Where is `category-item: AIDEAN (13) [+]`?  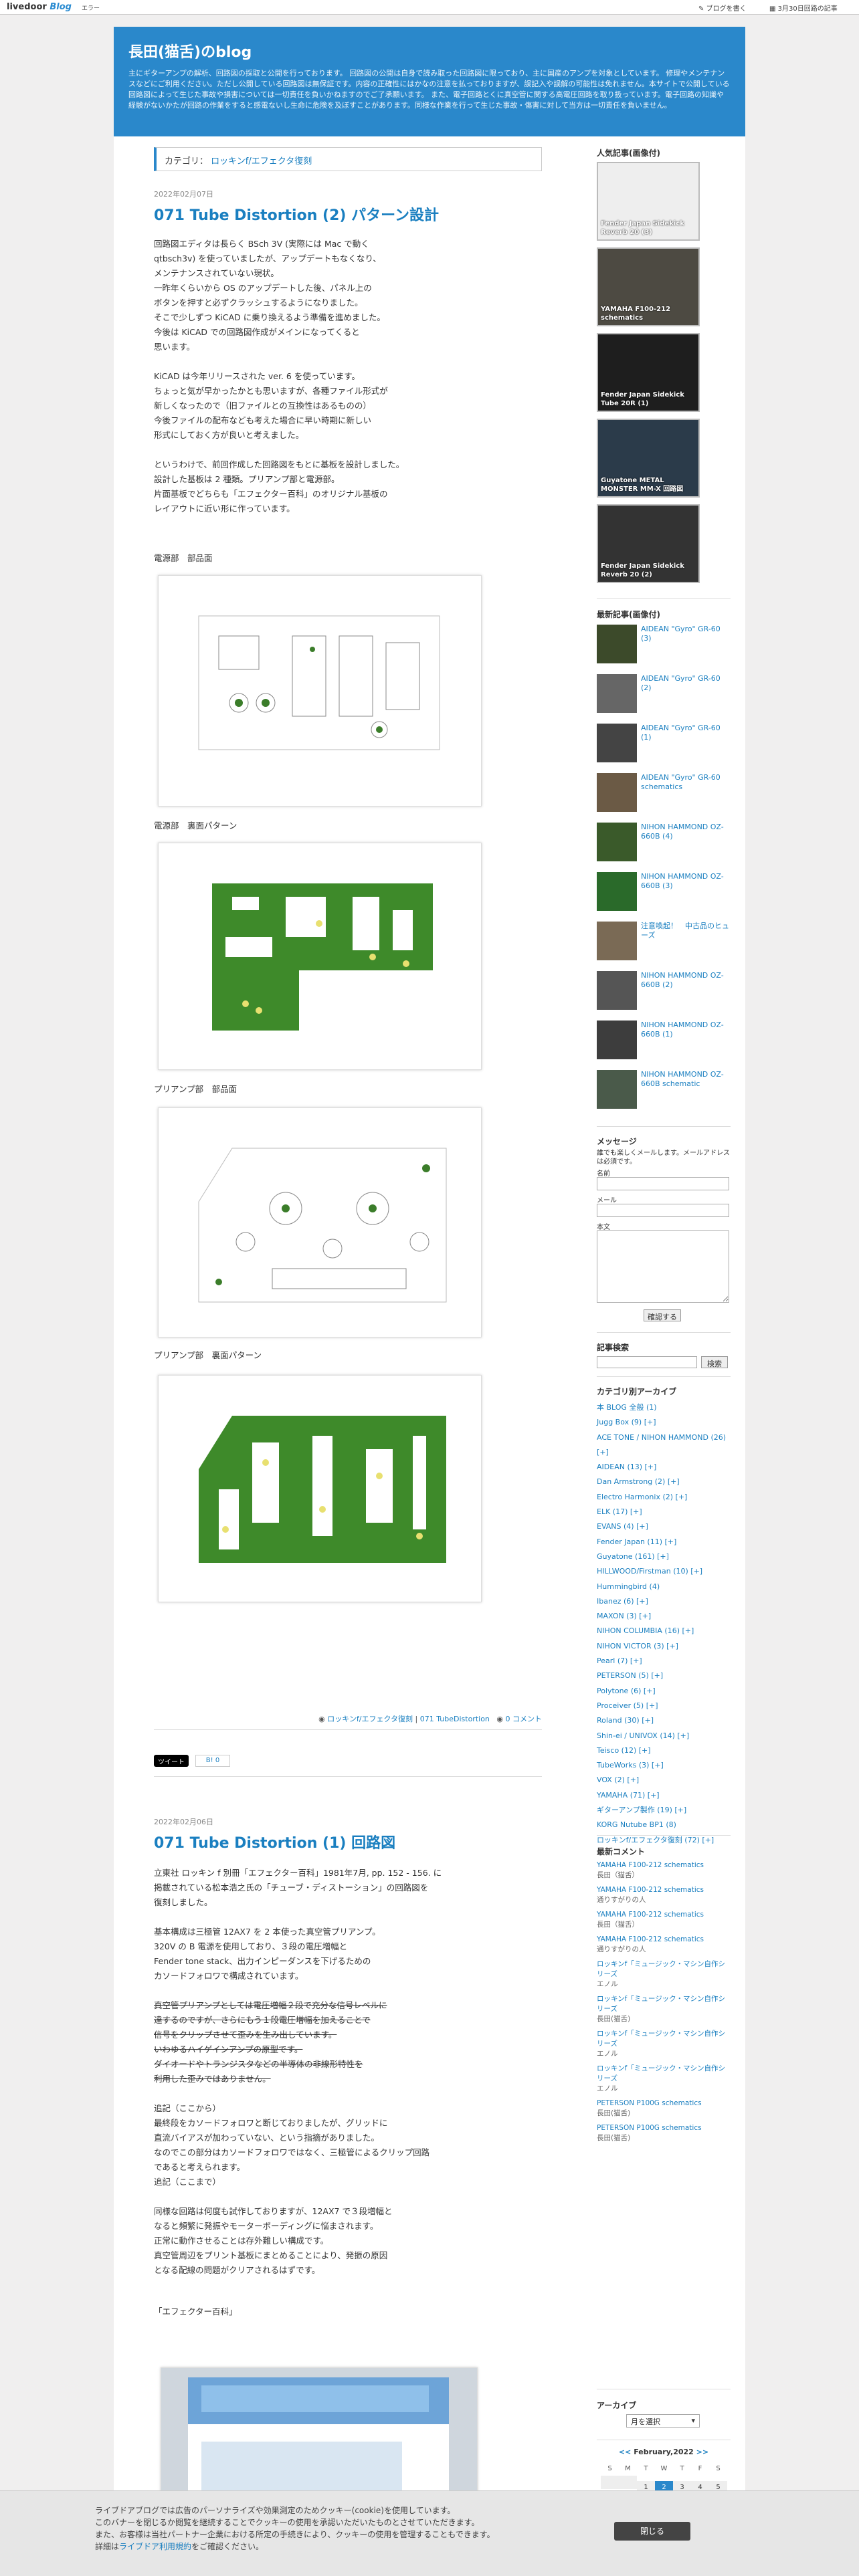
category-item: AIDEAN (13) [+] is located at coordinates (664, 1467).